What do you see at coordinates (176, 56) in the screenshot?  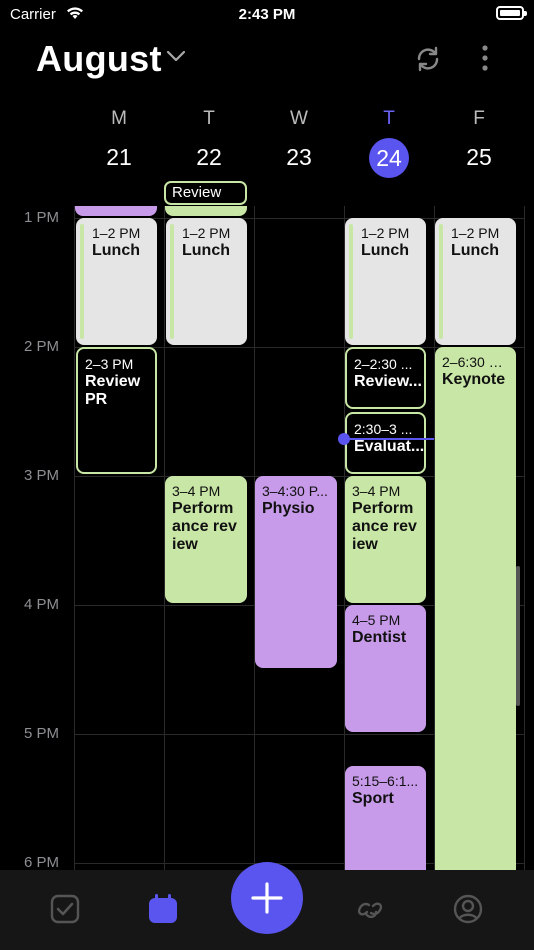 I see `chevron-down-icon` at bounding box center [176, 56].